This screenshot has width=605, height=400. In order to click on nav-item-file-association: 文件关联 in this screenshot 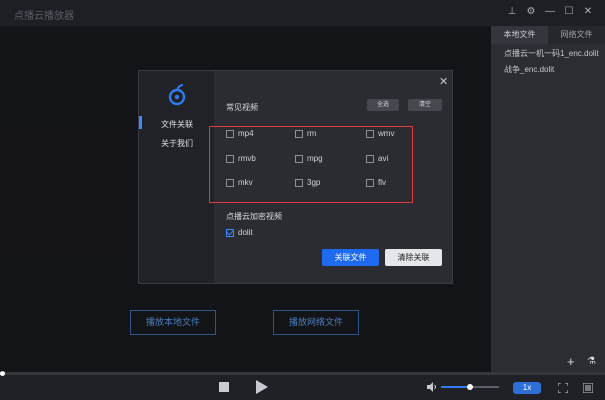, I will do `click(177, 124)`.